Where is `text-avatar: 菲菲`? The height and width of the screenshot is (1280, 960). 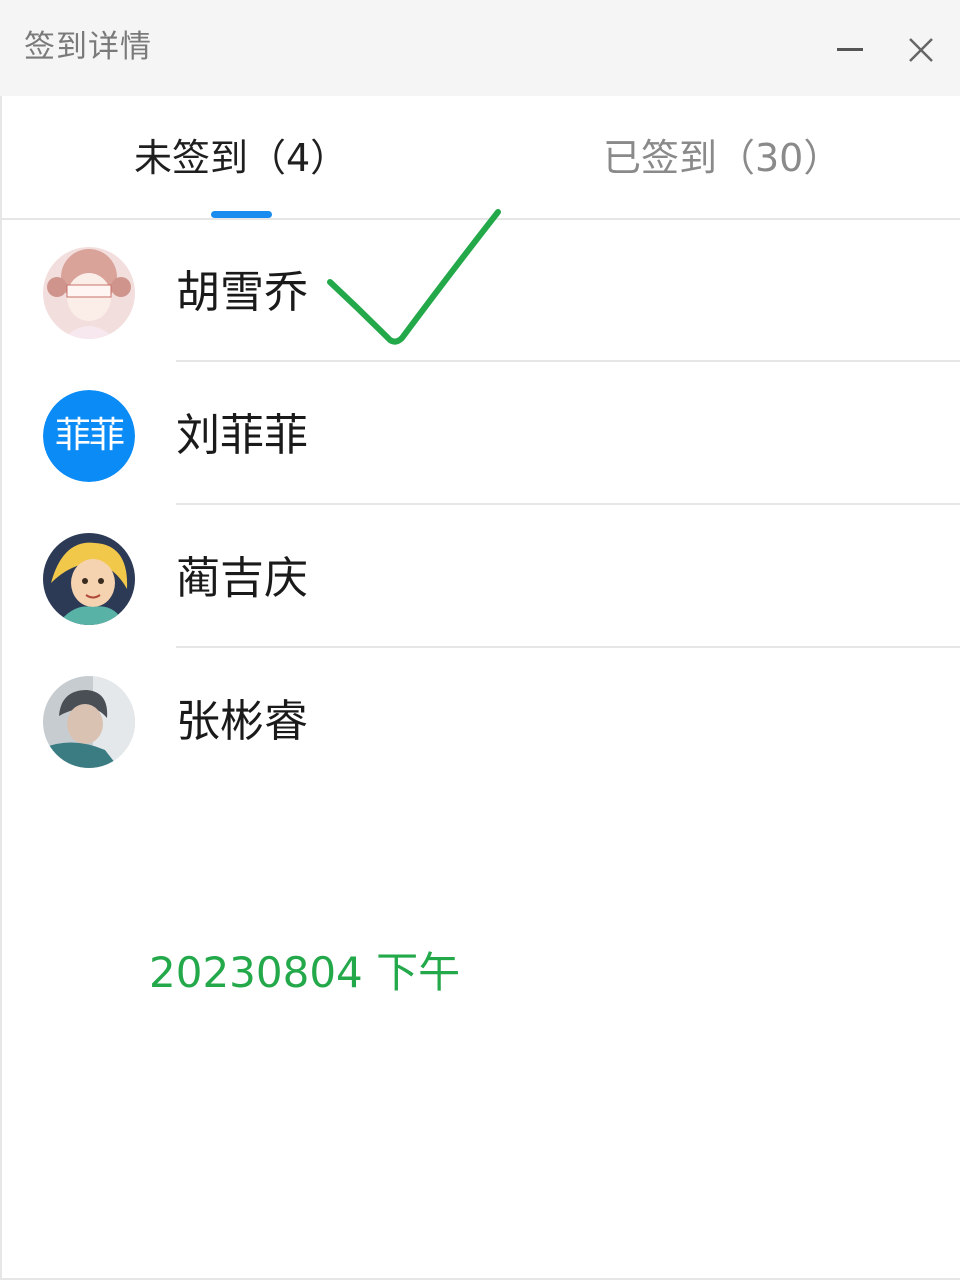
text-avatar: 菲菲 is located at coordinates (89, 436).